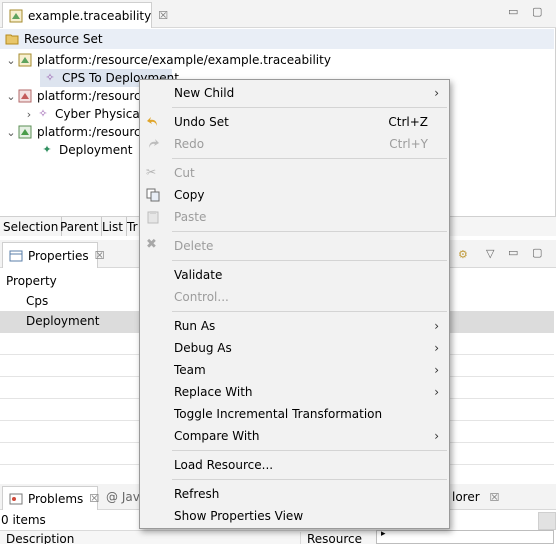  What do you see at coordinates (465, 536) in the screenshot?
I see `explorer-input: ▸` at bounding box center [465, 536].